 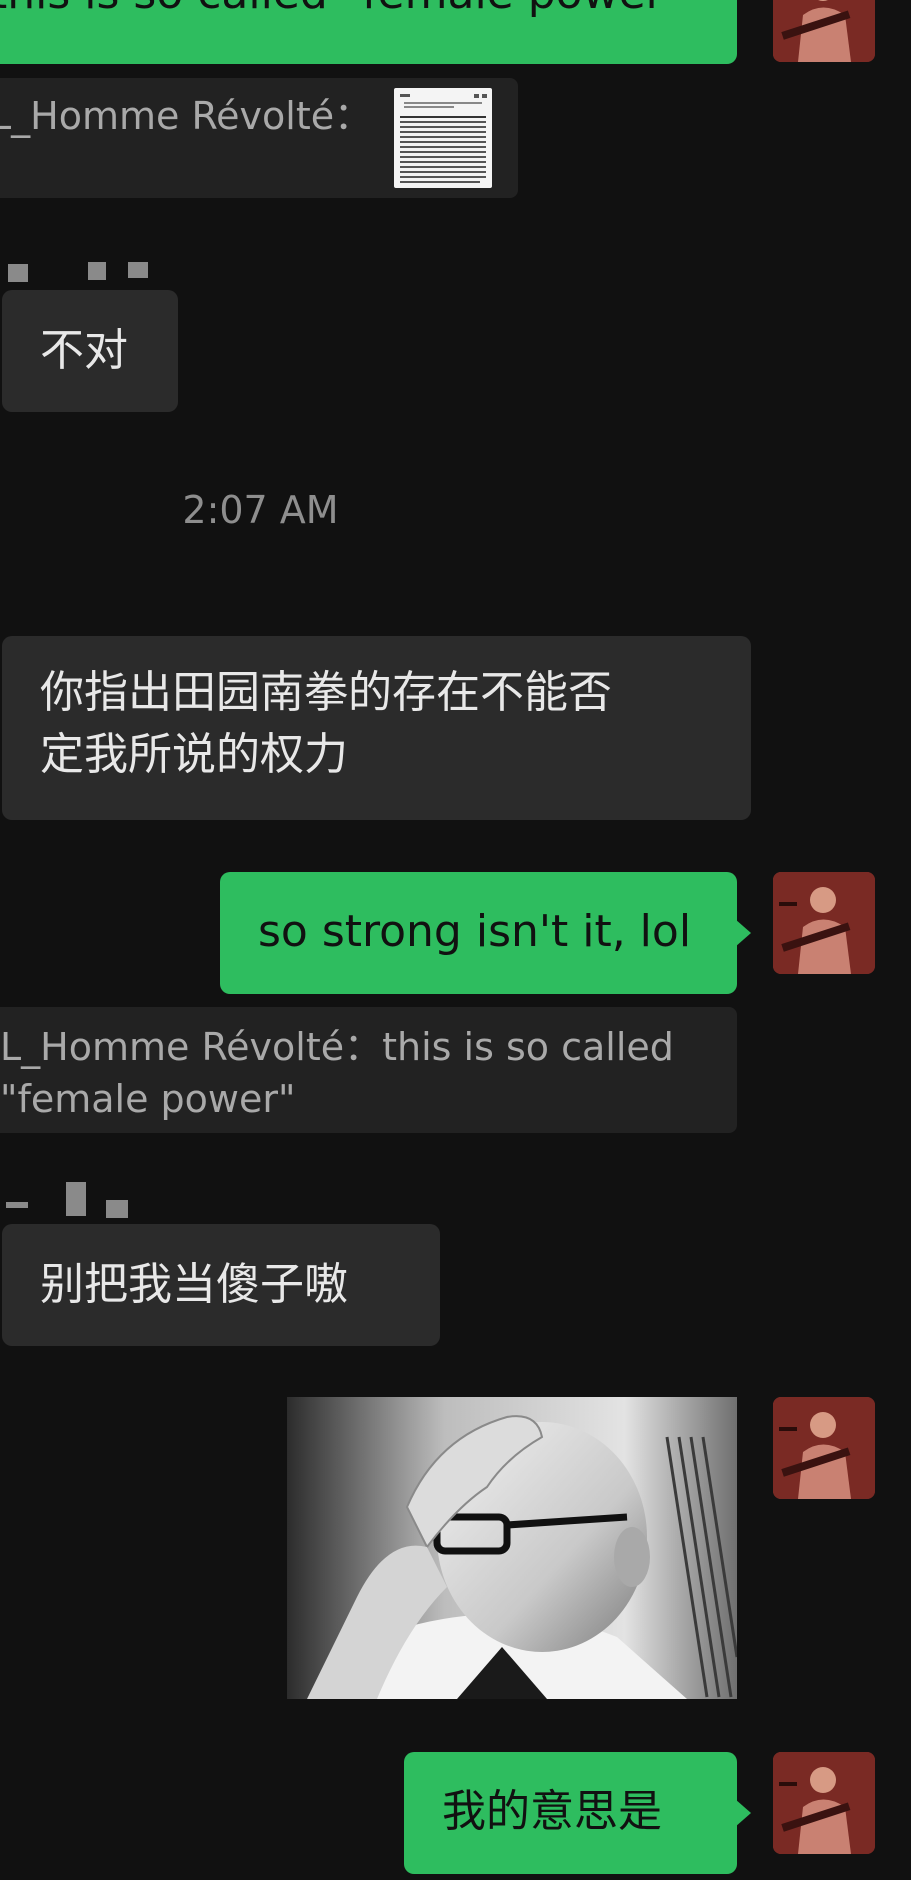 I want to click on quote-box: L_Homme Révolté：, so click(x=259, y=138).